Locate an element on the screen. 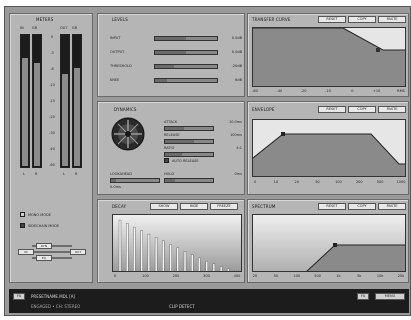 This screenshot has height=320, width=411. spectrum-graph is located at coordinates (329, 243).